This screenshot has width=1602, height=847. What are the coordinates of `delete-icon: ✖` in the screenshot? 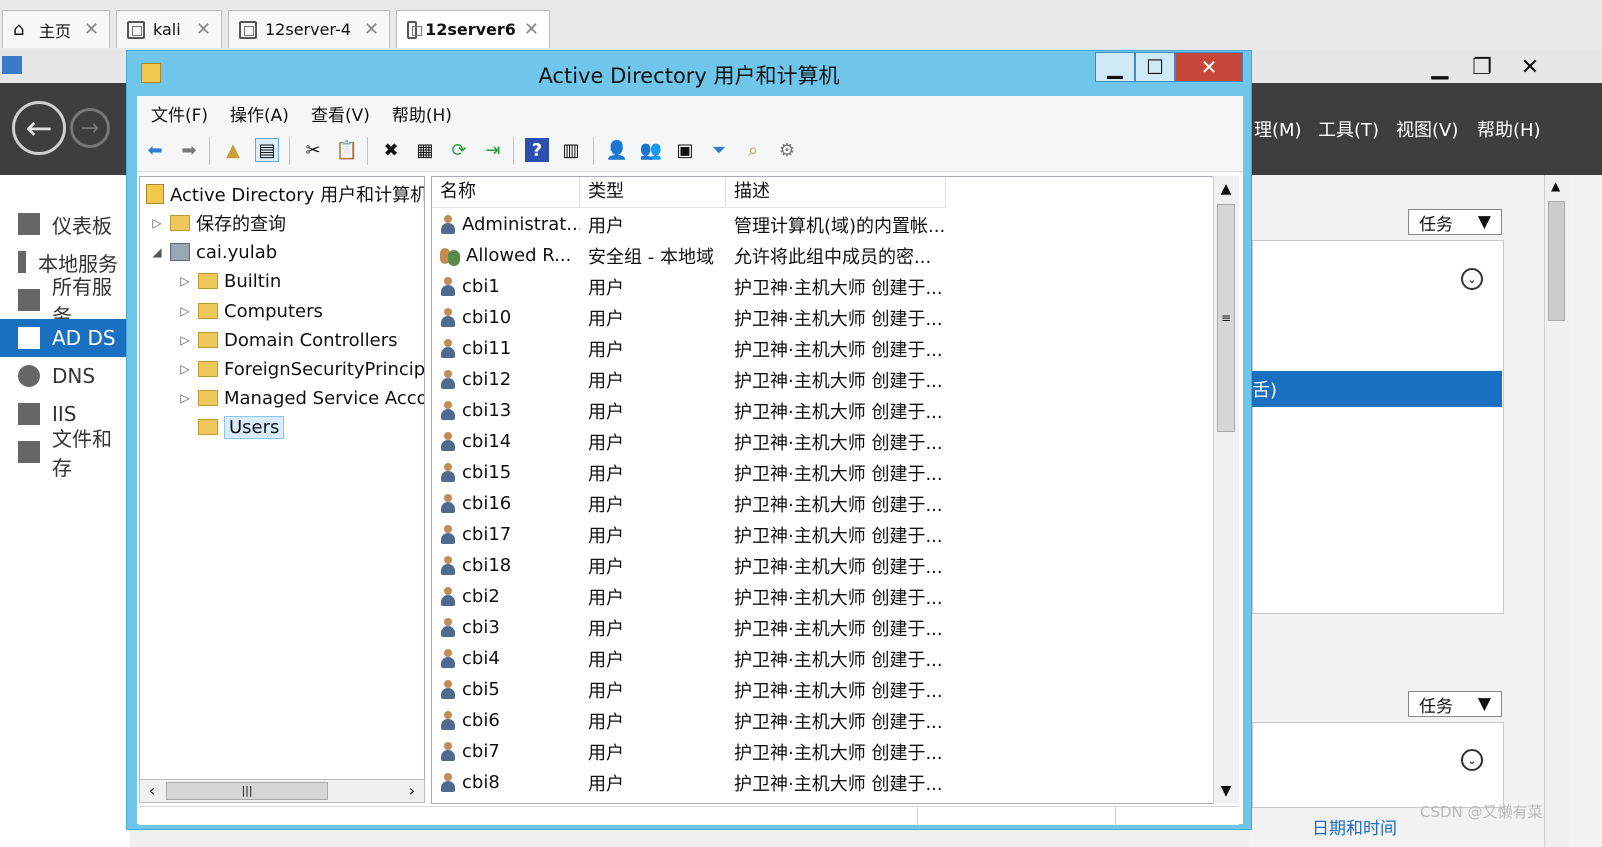 It's located at (391, 150).